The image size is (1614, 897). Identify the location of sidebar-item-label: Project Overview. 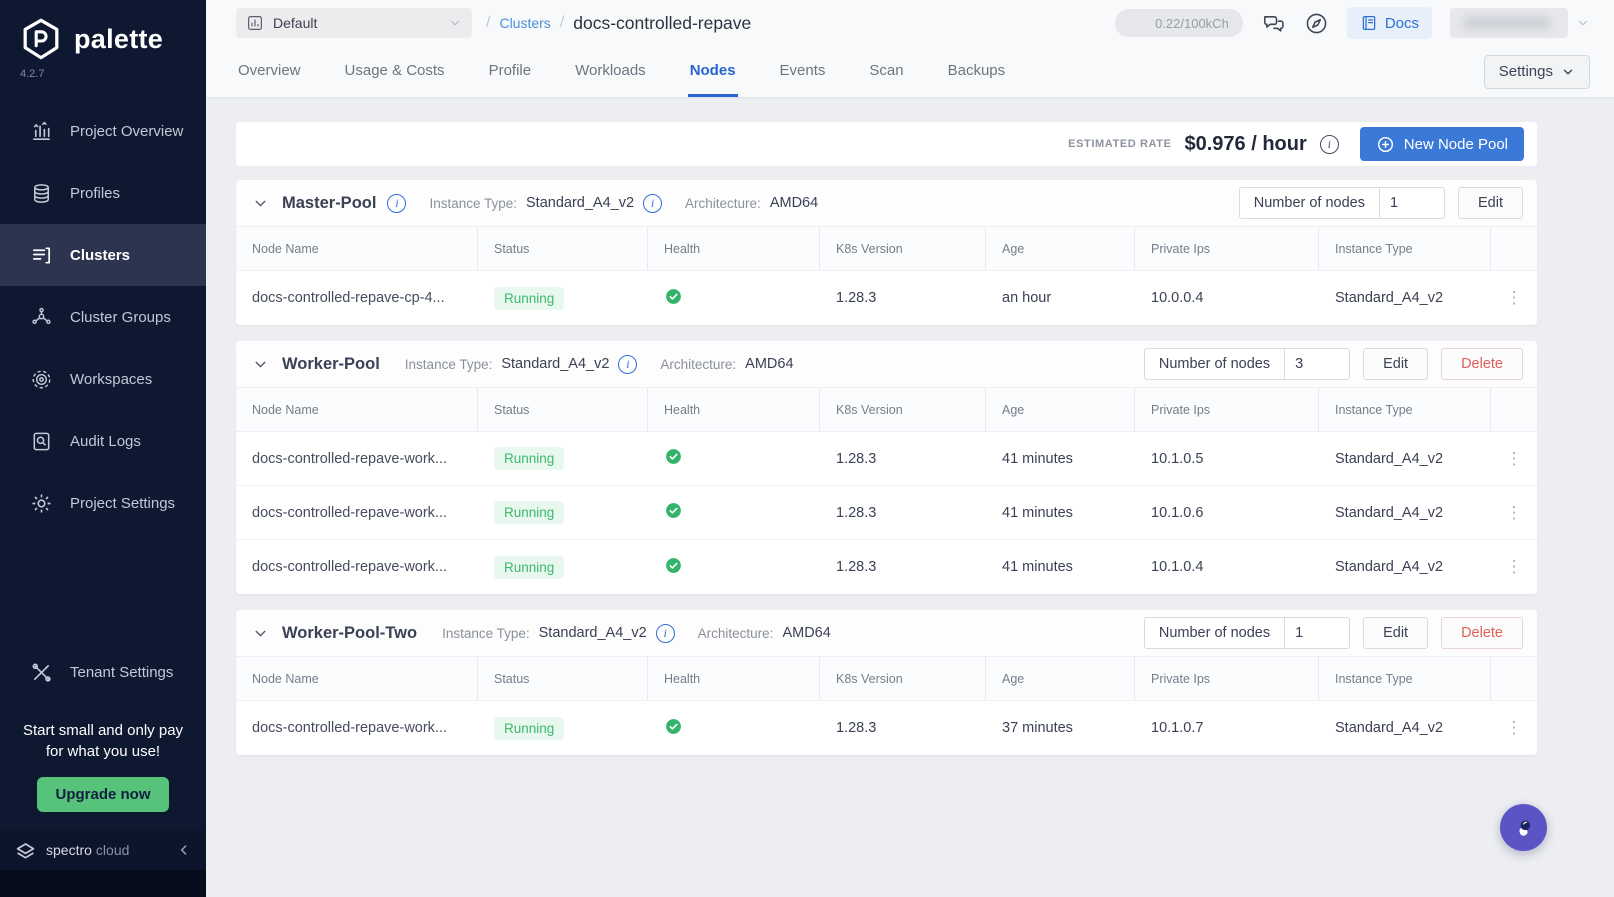
(127, 131).